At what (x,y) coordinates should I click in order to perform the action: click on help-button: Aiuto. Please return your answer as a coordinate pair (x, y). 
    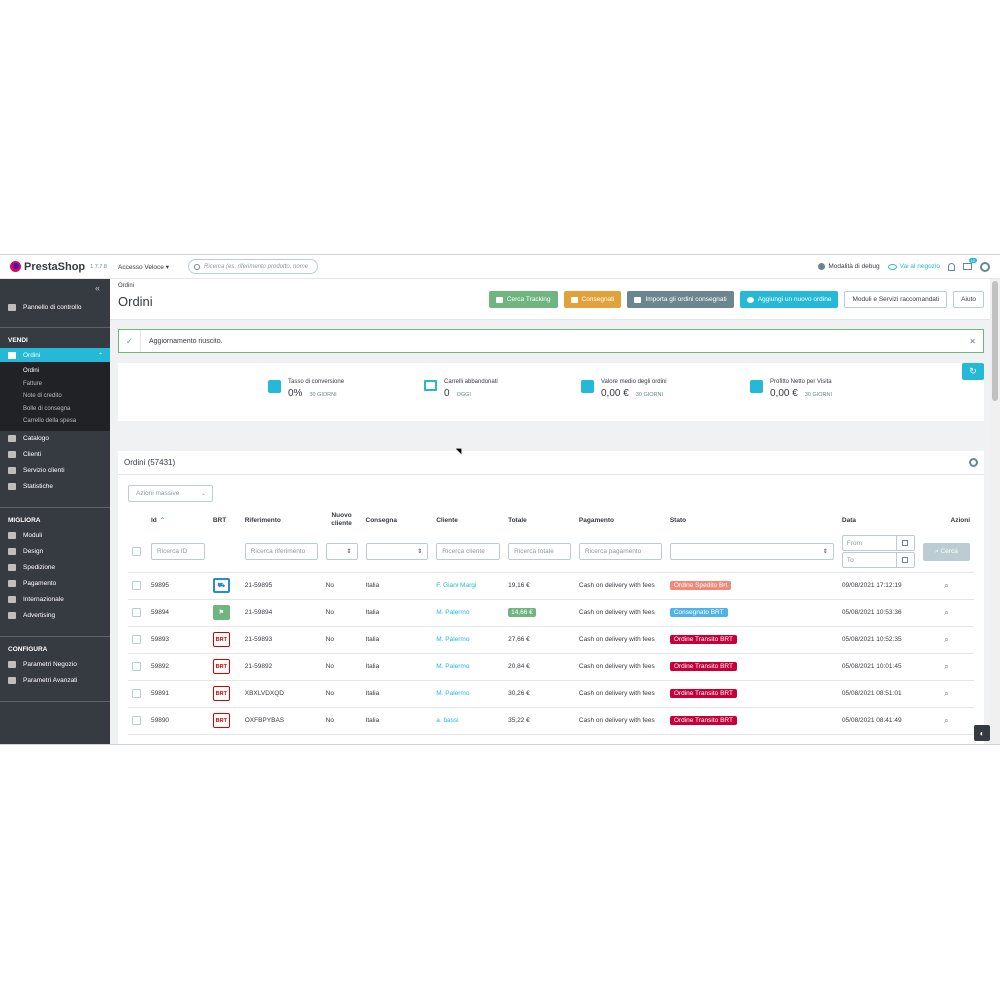
    Looking at the image, I should click on (968, 299).